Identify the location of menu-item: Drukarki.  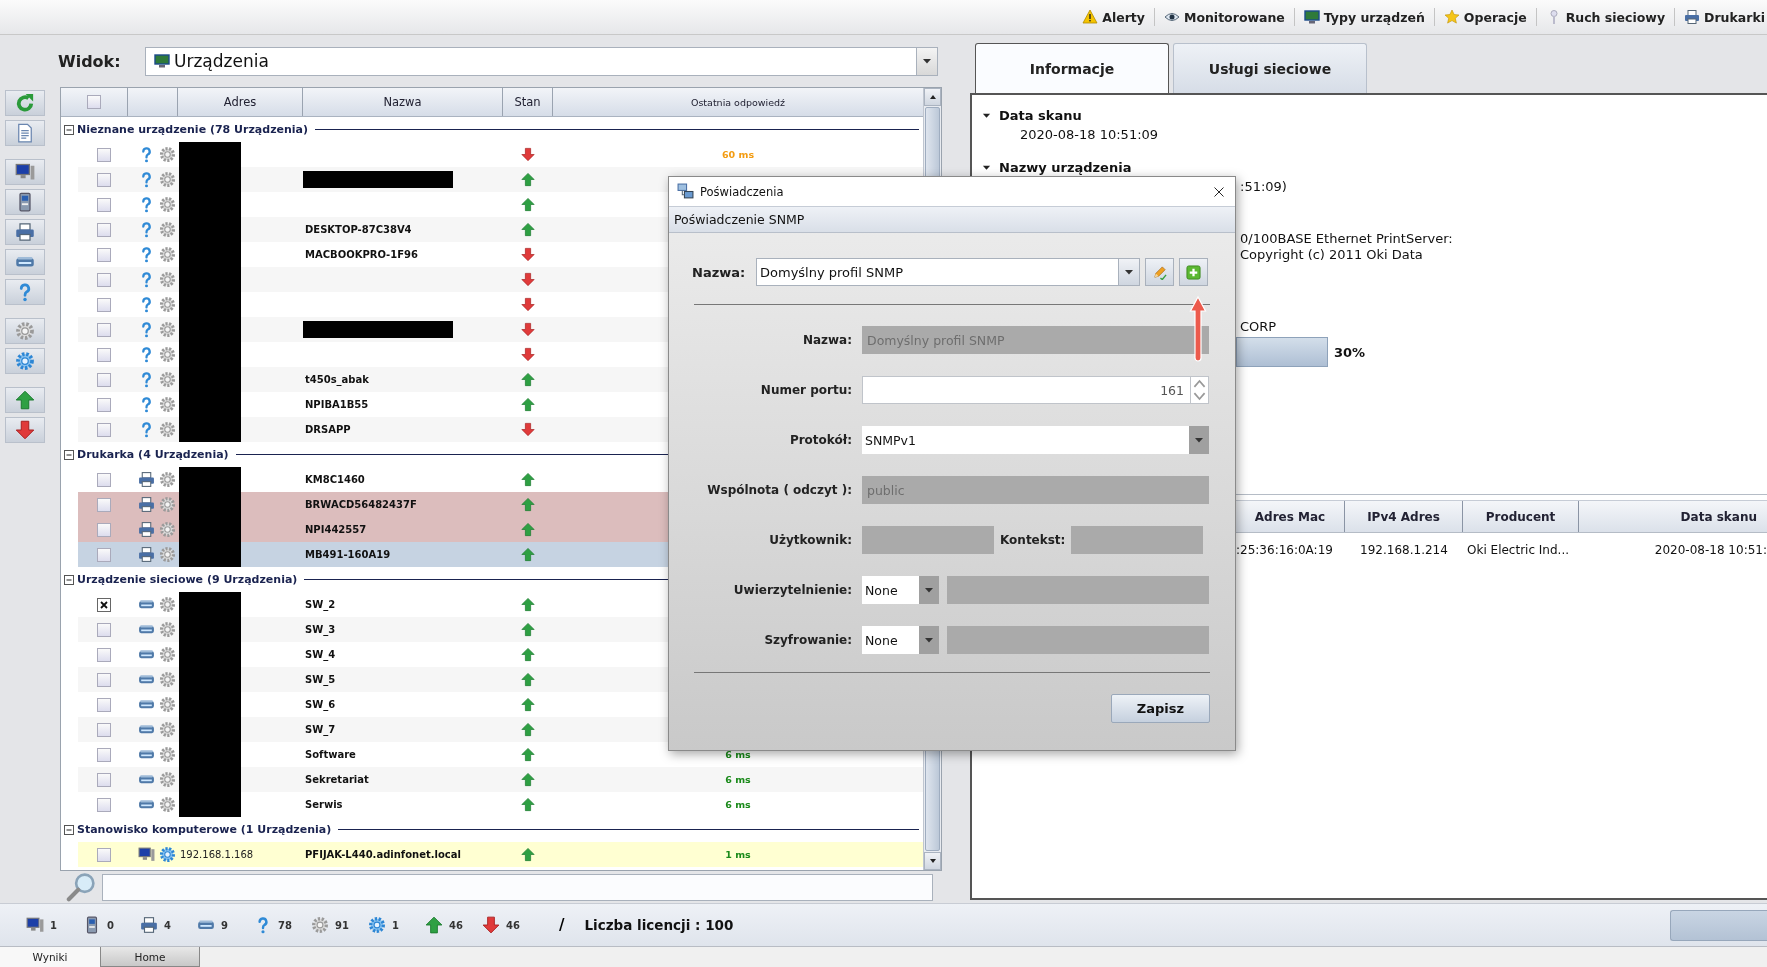
(1720, 17).